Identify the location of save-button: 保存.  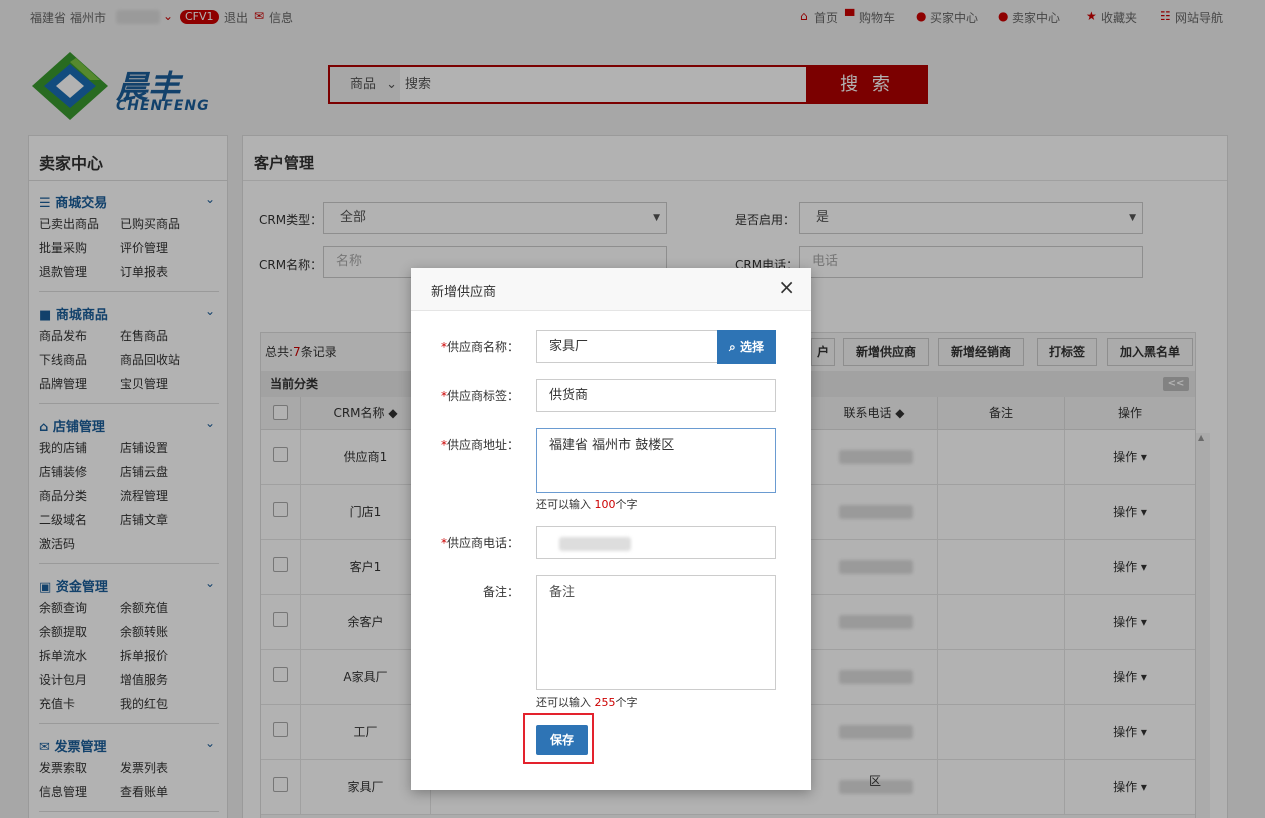
(562, 740).